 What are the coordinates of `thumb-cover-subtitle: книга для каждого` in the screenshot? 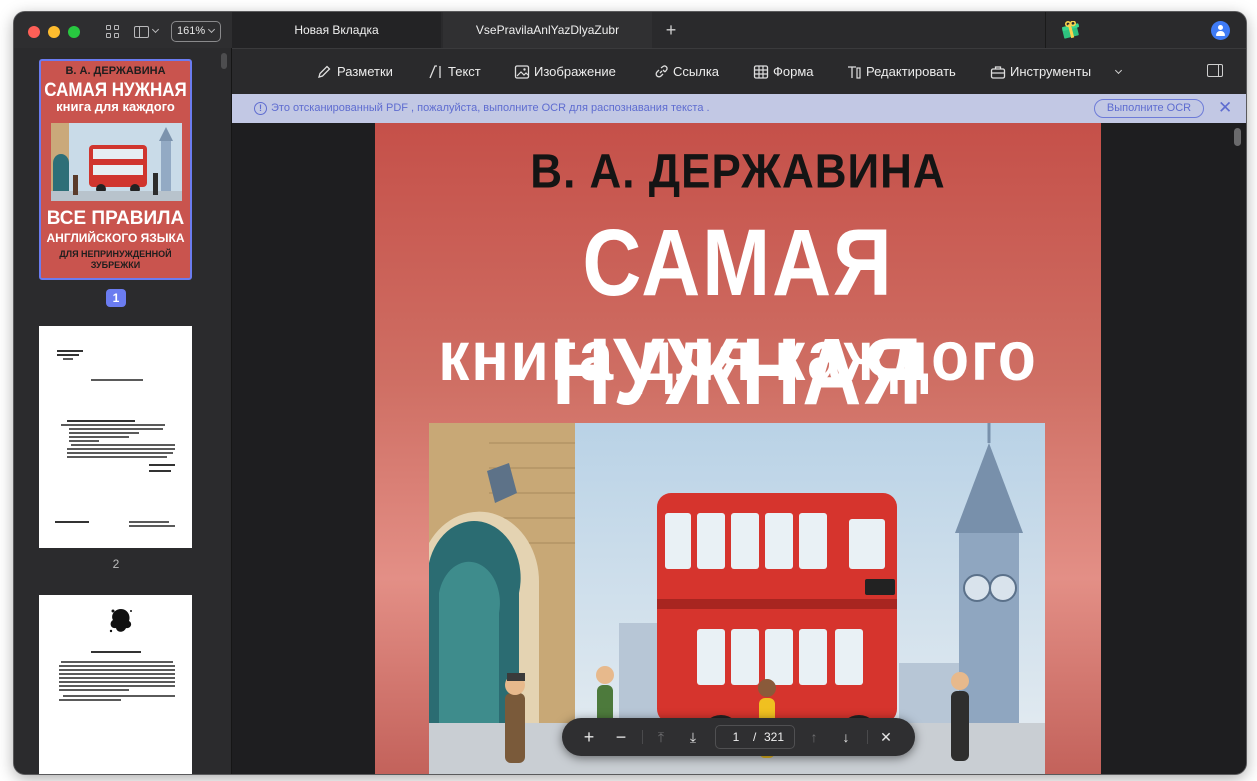 It's located at (115, 106).